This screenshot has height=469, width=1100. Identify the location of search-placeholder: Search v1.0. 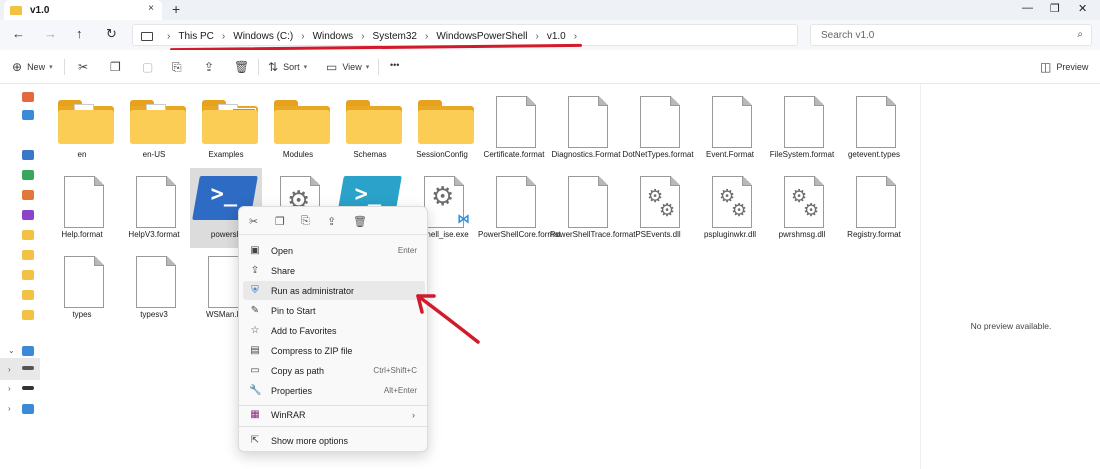
(848, 35).